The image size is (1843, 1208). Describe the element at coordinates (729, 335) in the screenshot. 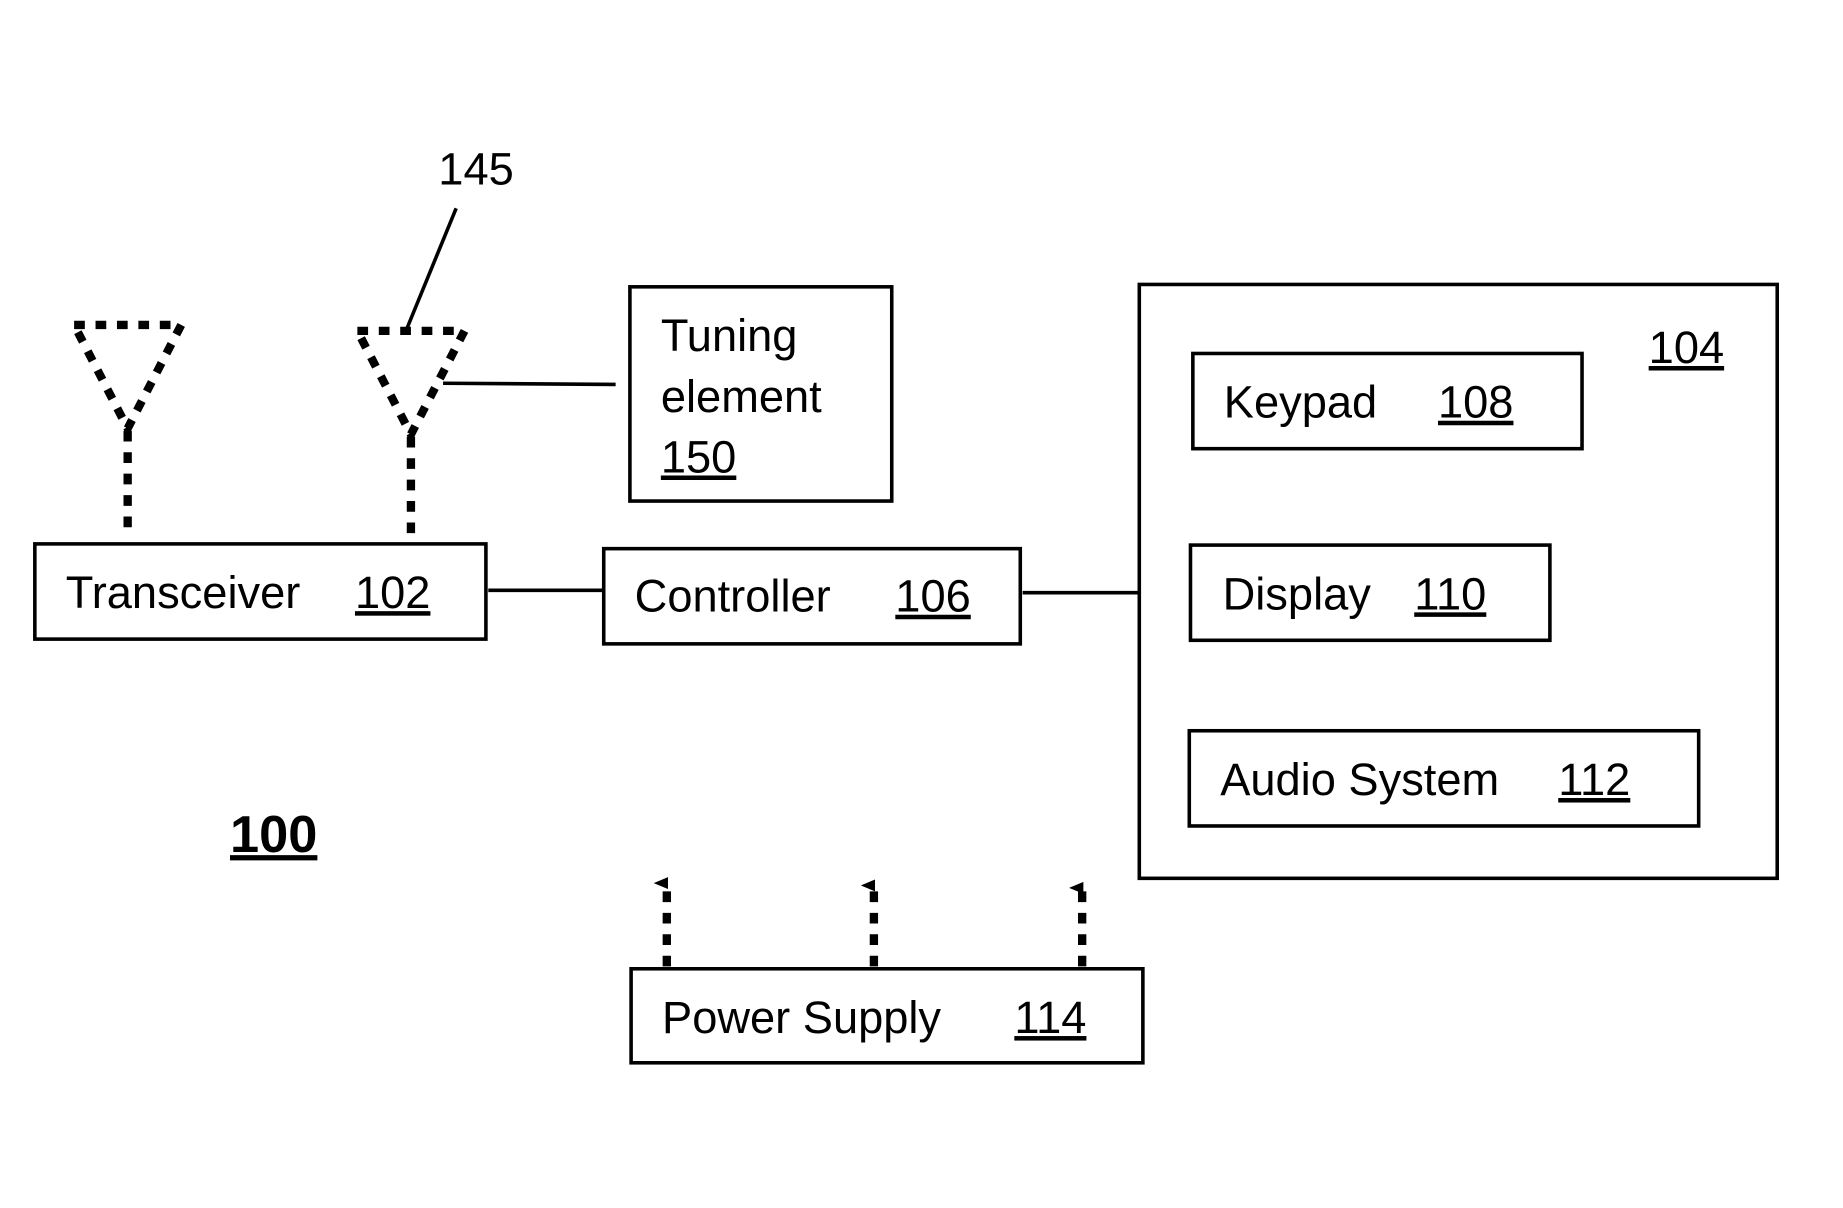

I see `tuning-label-line1: Tuning` at that location.